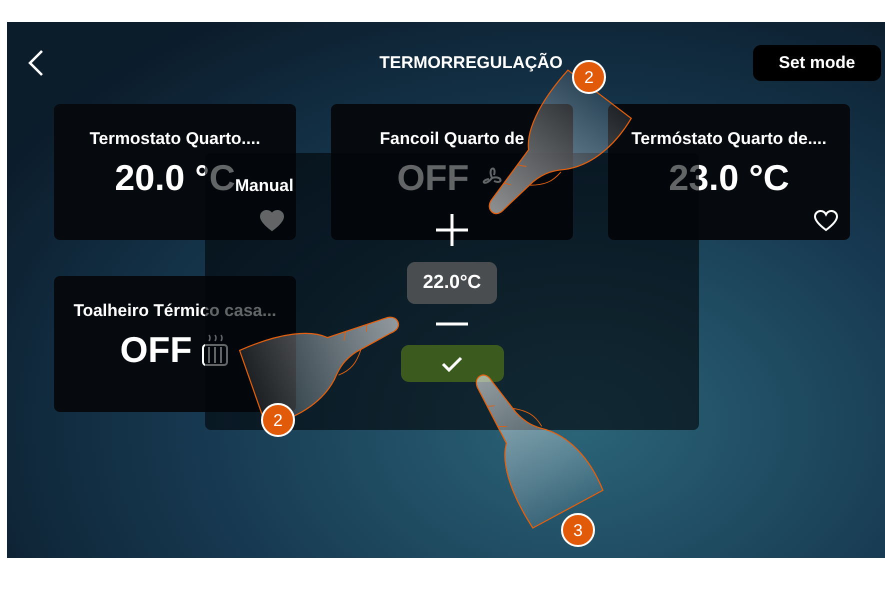  Describe the element at coordinates (36, 63) in the screenshot. I see `back-icon` at that location.